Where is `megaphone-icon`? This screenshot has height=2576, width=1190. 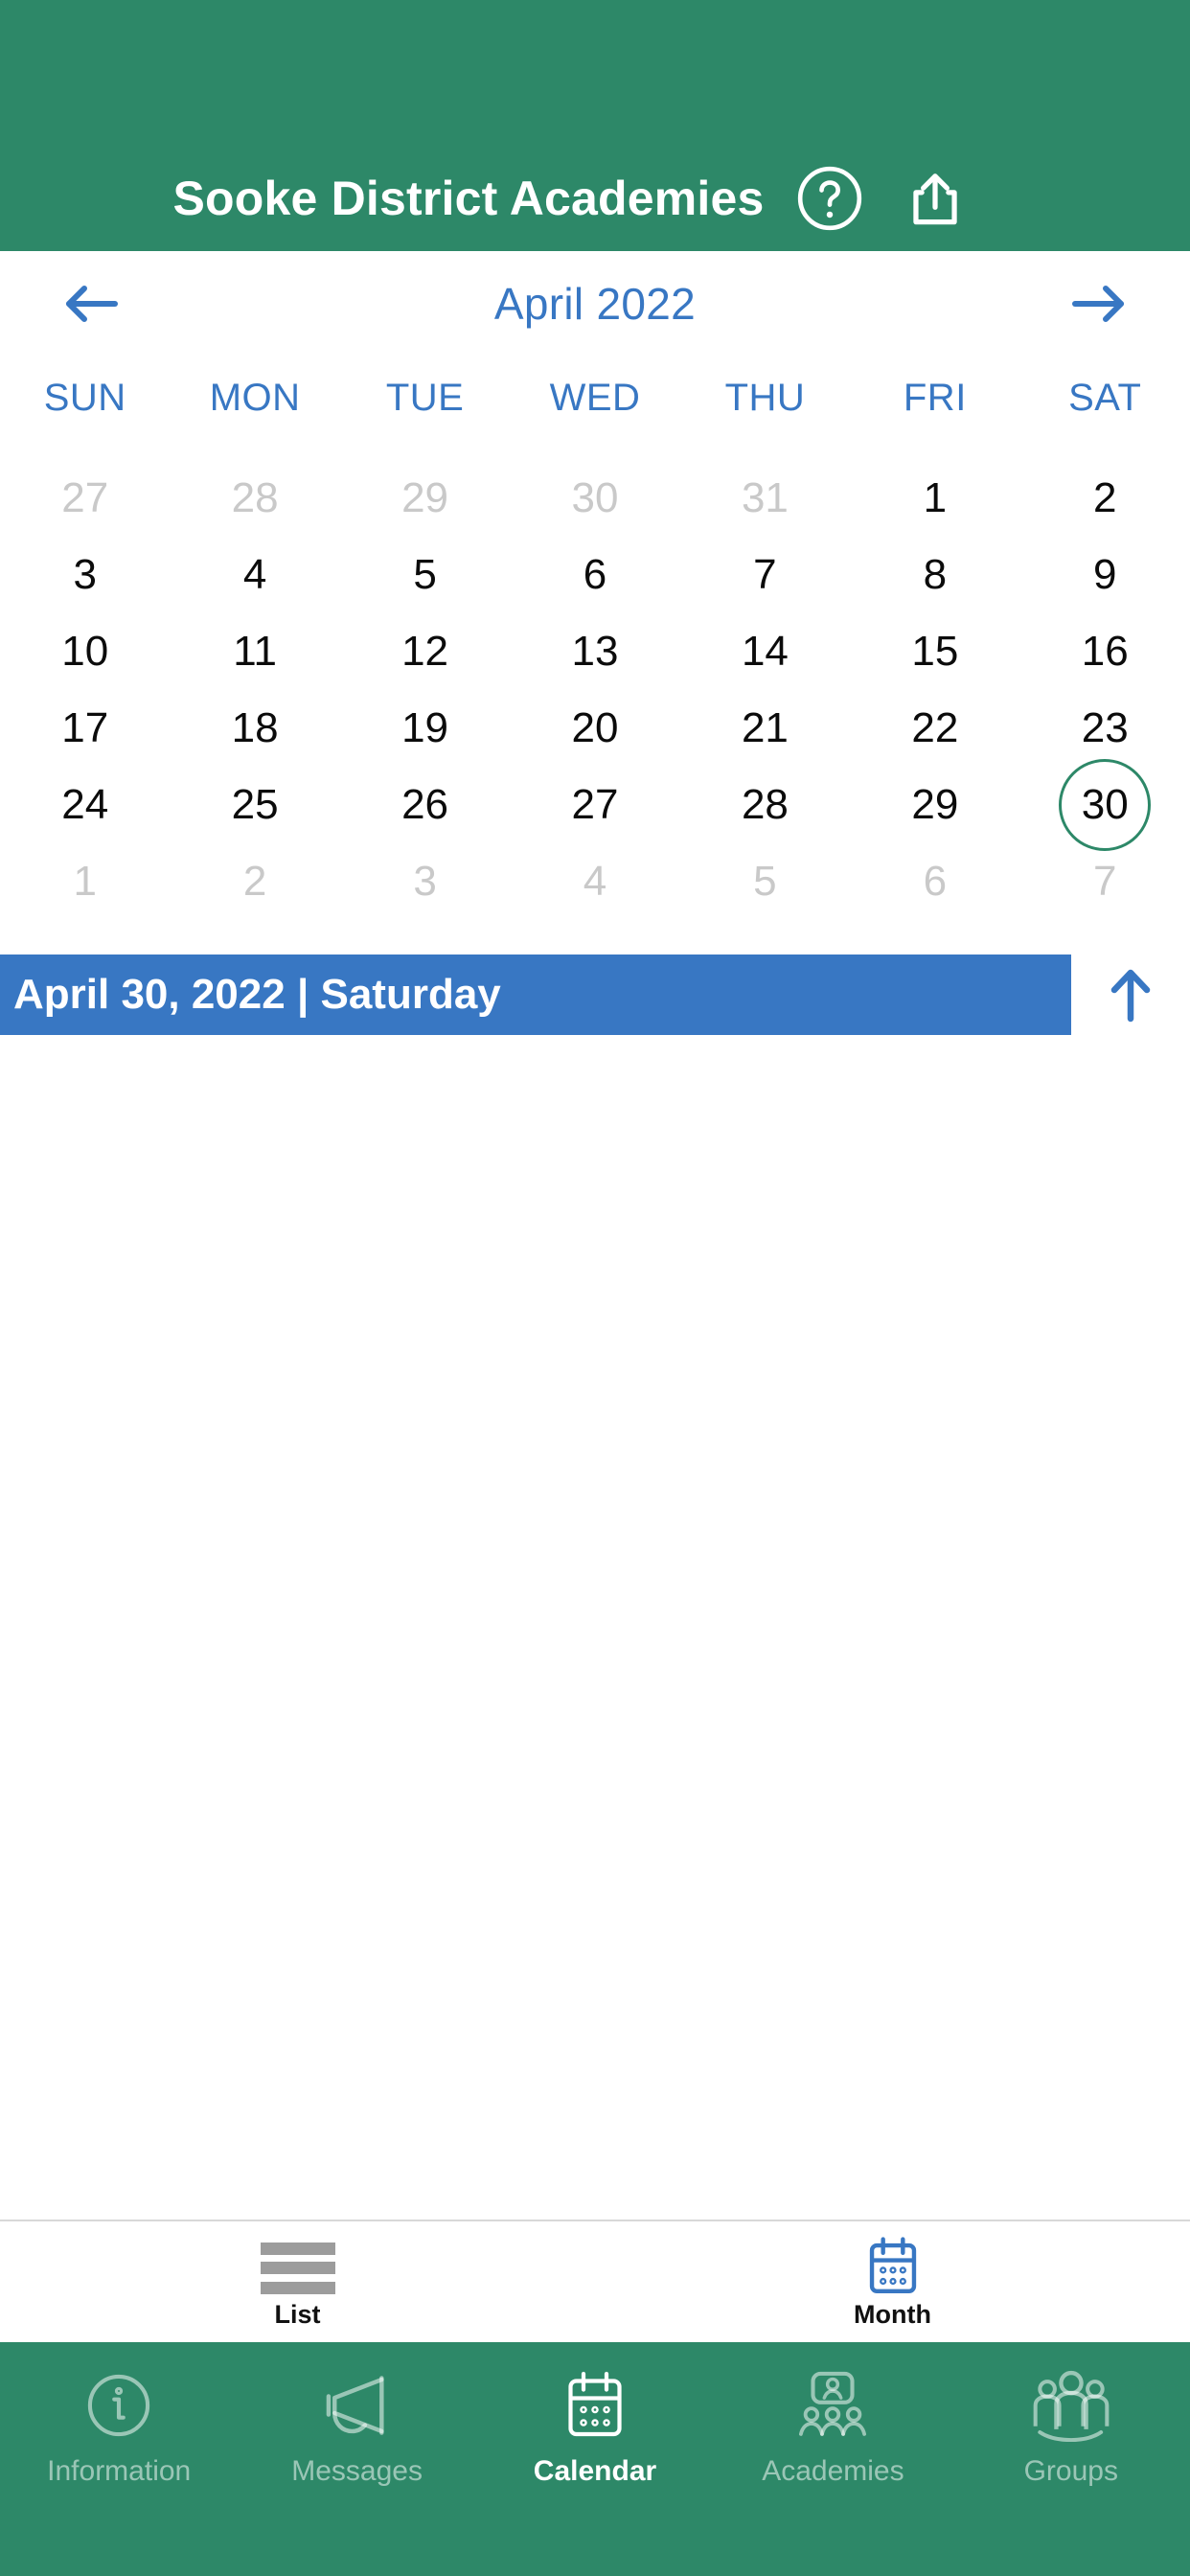 megaphone-icon is located at coordinates (358, 2405).